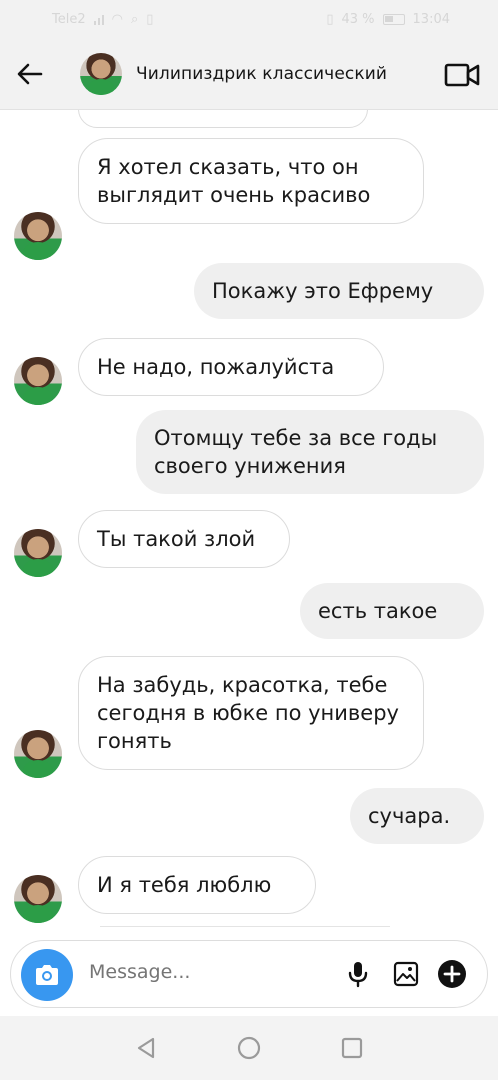 This screenshot has height=1080, width=498. I want to click on circle-home-icon, so click(249, 1048).